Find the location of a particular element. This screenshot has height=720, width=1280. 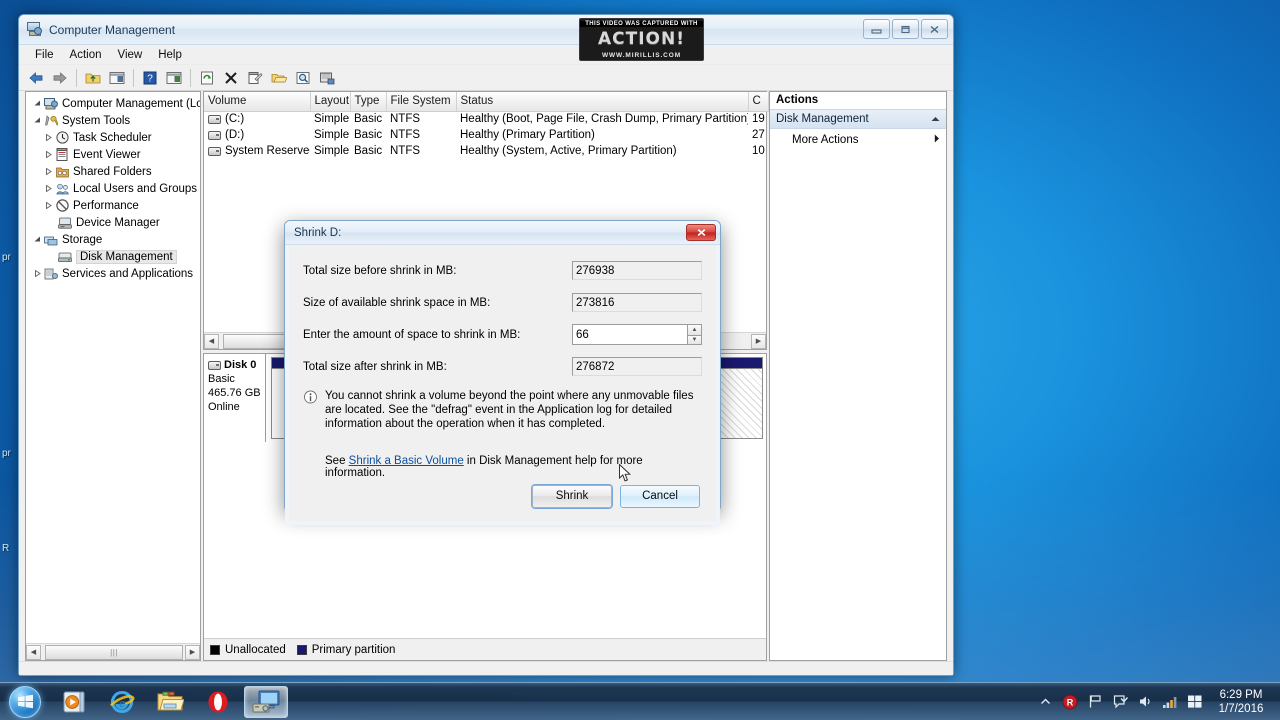

field-label: Total size before shrink in MB: is located at coordinates (380, 270).